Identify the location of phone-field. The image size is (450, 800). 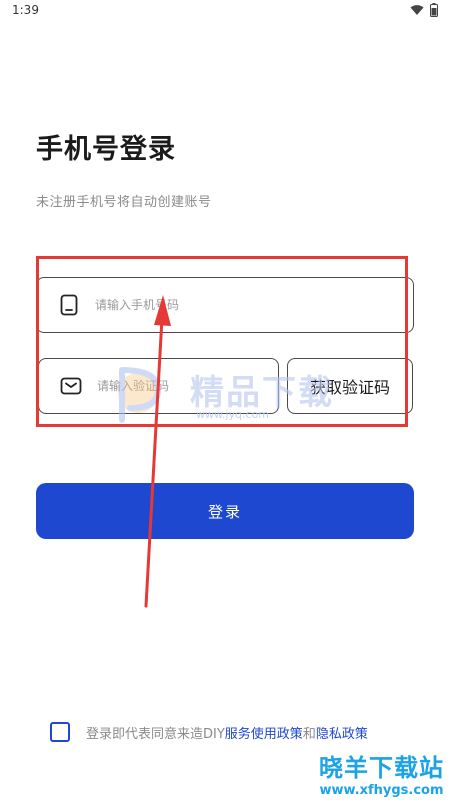
(225, 305).